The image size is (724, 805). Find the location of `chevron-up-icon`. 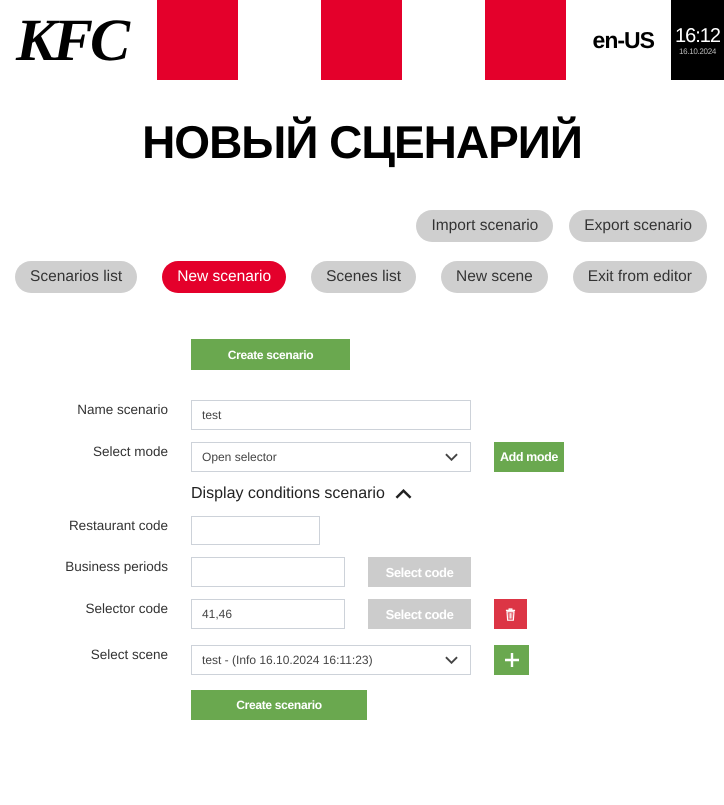

chevron-up-icon is located at coordinates (403, 494).